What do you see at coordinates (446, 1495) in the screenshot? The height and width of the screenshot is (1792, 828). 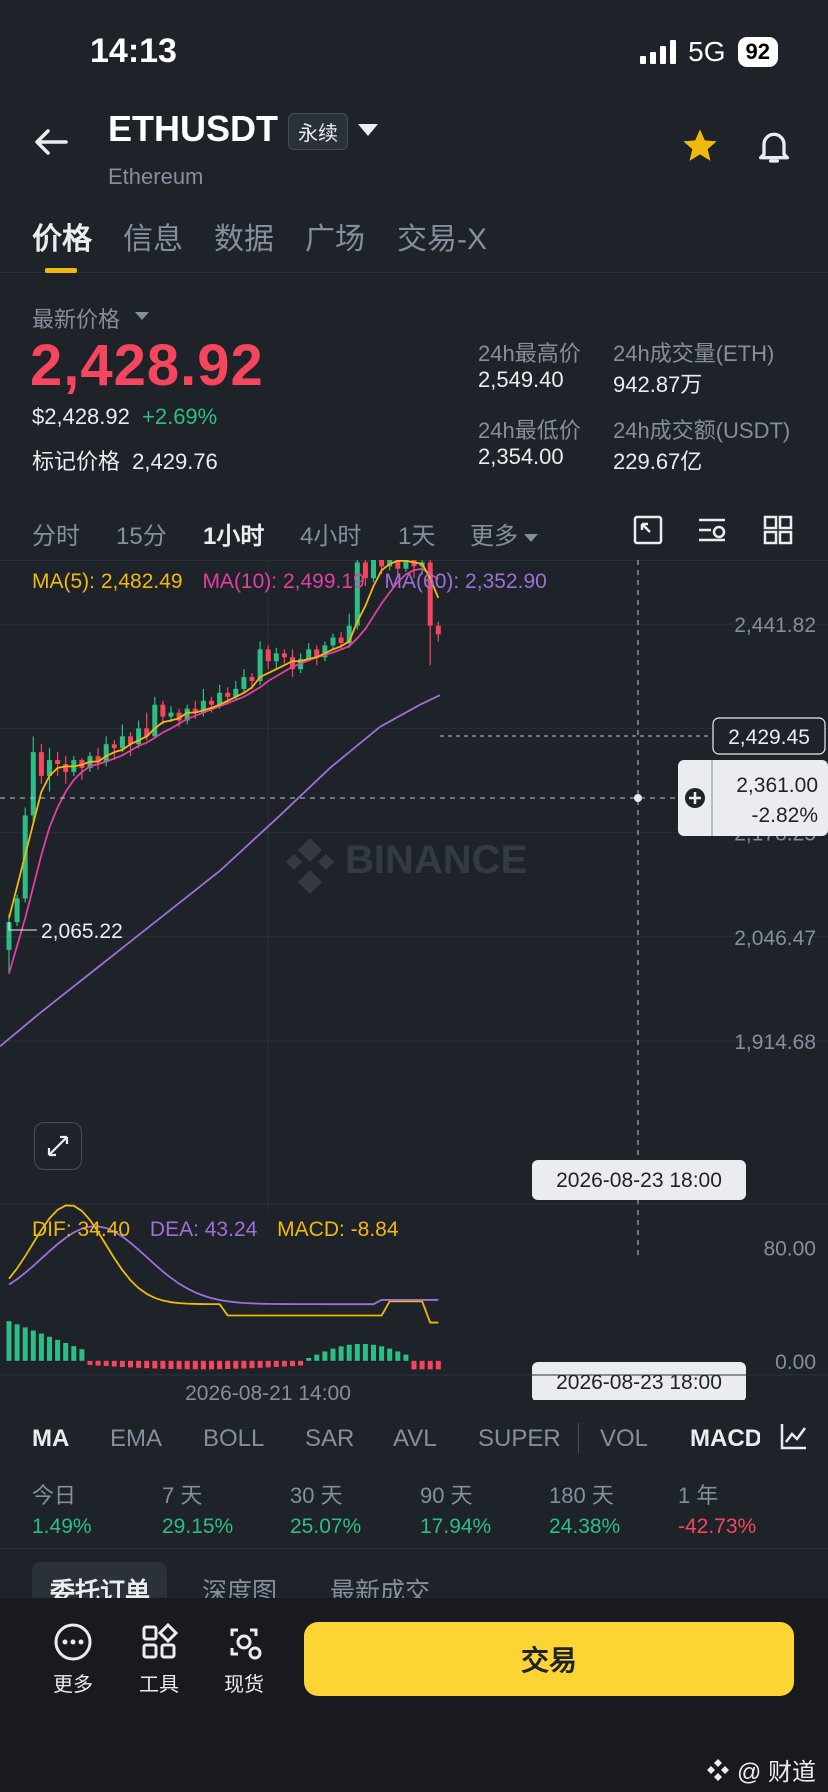 I see `perf-90d-label: 90 天` at bounding box center [446, 1495].